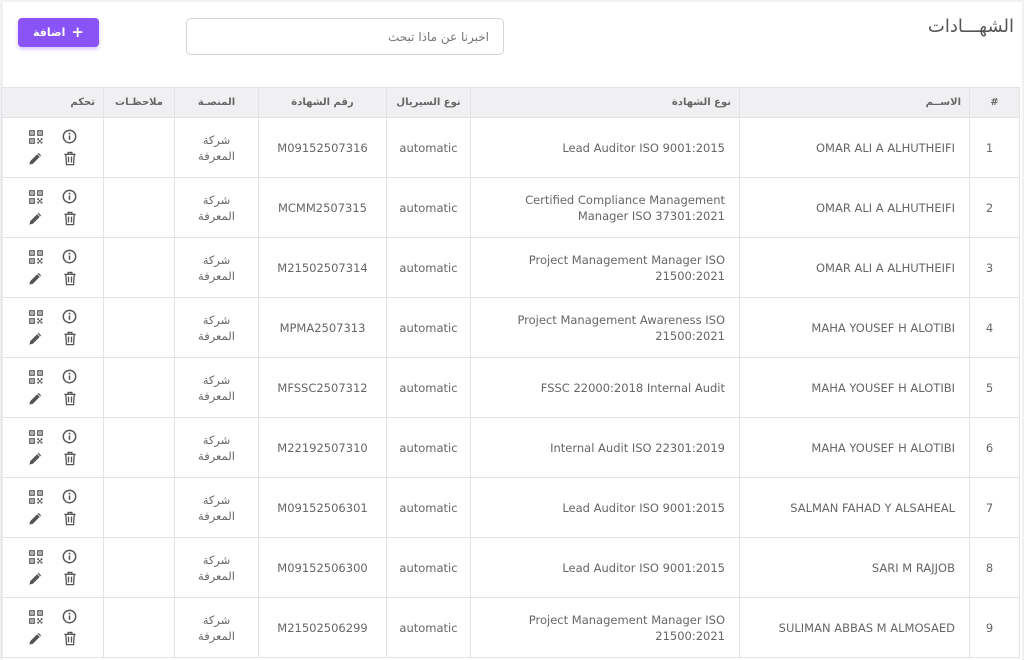 The image size is (1024, 660). What do you see at coordinates (994, 567) in the screenshot?
I see `row-number: 8` at bounding box center [994, 567].